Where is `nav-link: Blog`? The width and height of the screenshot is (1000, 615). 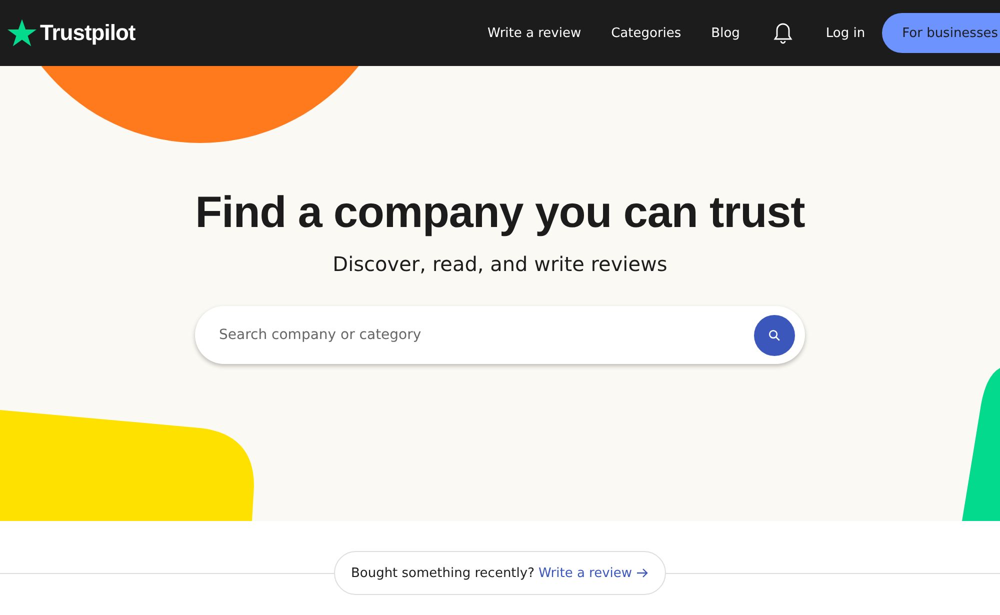 nav-link: Blog is located at coordinates (725, 33).